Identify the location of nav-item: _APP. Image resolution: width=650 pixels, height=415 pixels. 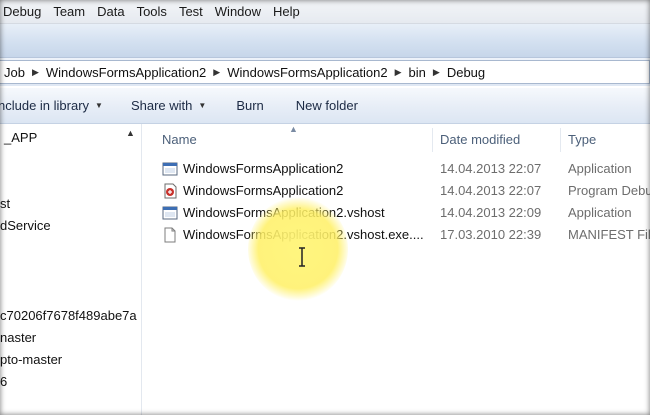
(20, 137).